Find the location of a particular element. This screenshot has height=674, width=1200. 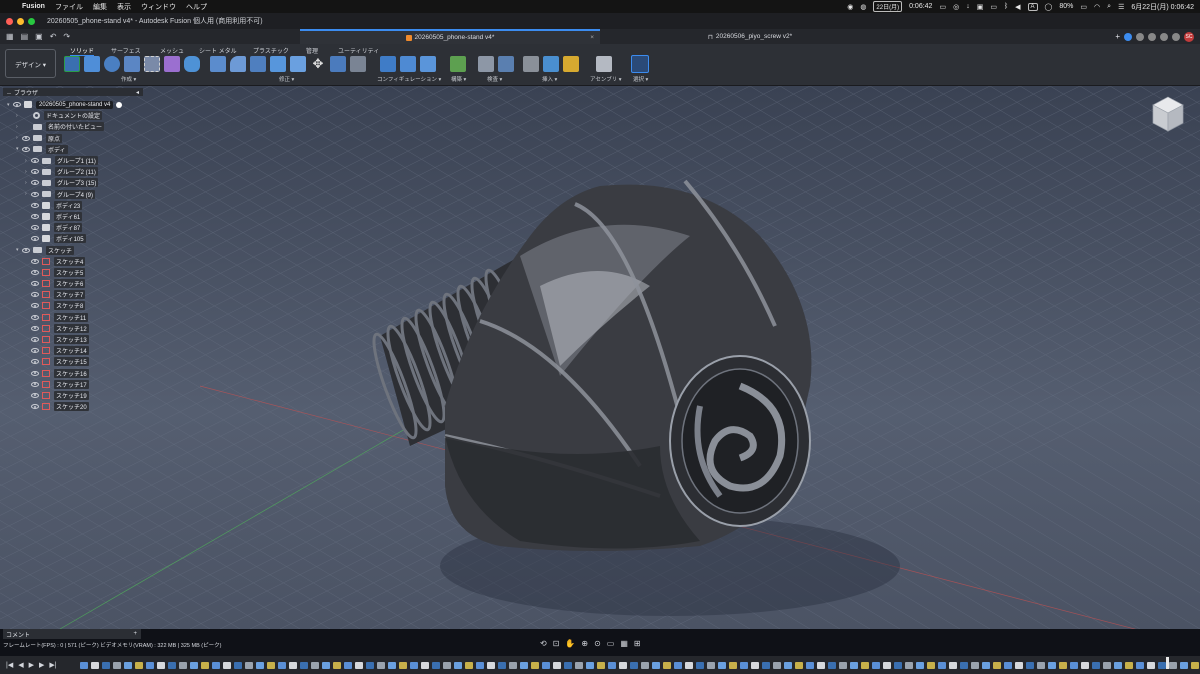

orbit-icon: ⟲ is located at coordinates (543, 643).